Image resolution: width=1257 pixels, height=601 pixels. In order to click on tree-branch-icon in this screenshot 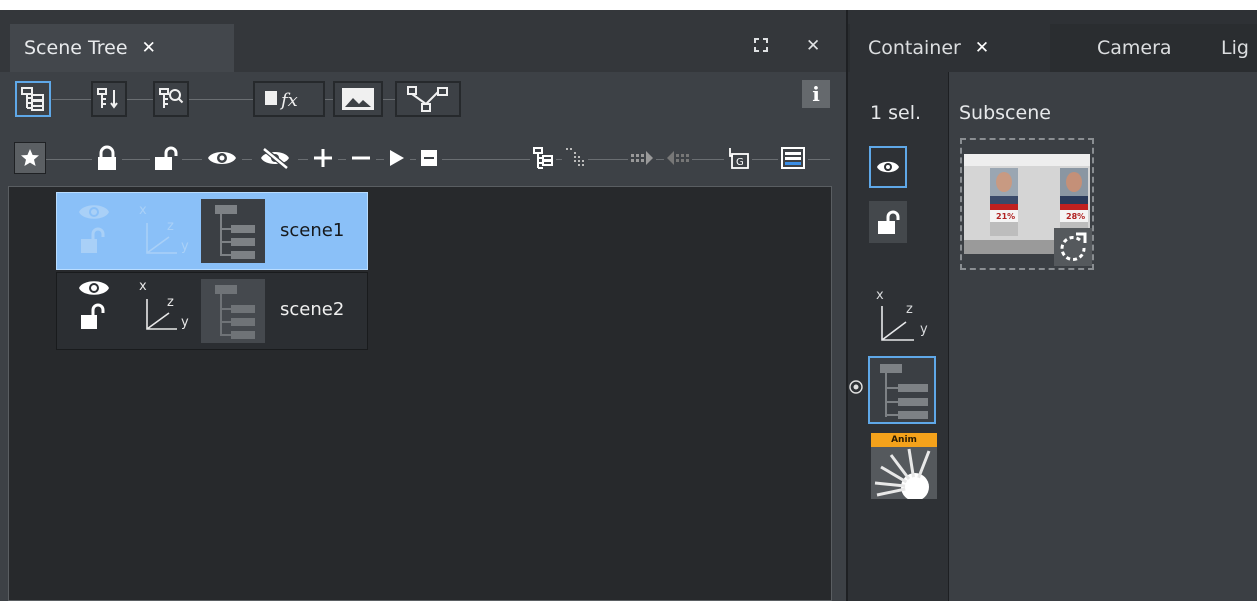, I will do `click(543, 158)`.